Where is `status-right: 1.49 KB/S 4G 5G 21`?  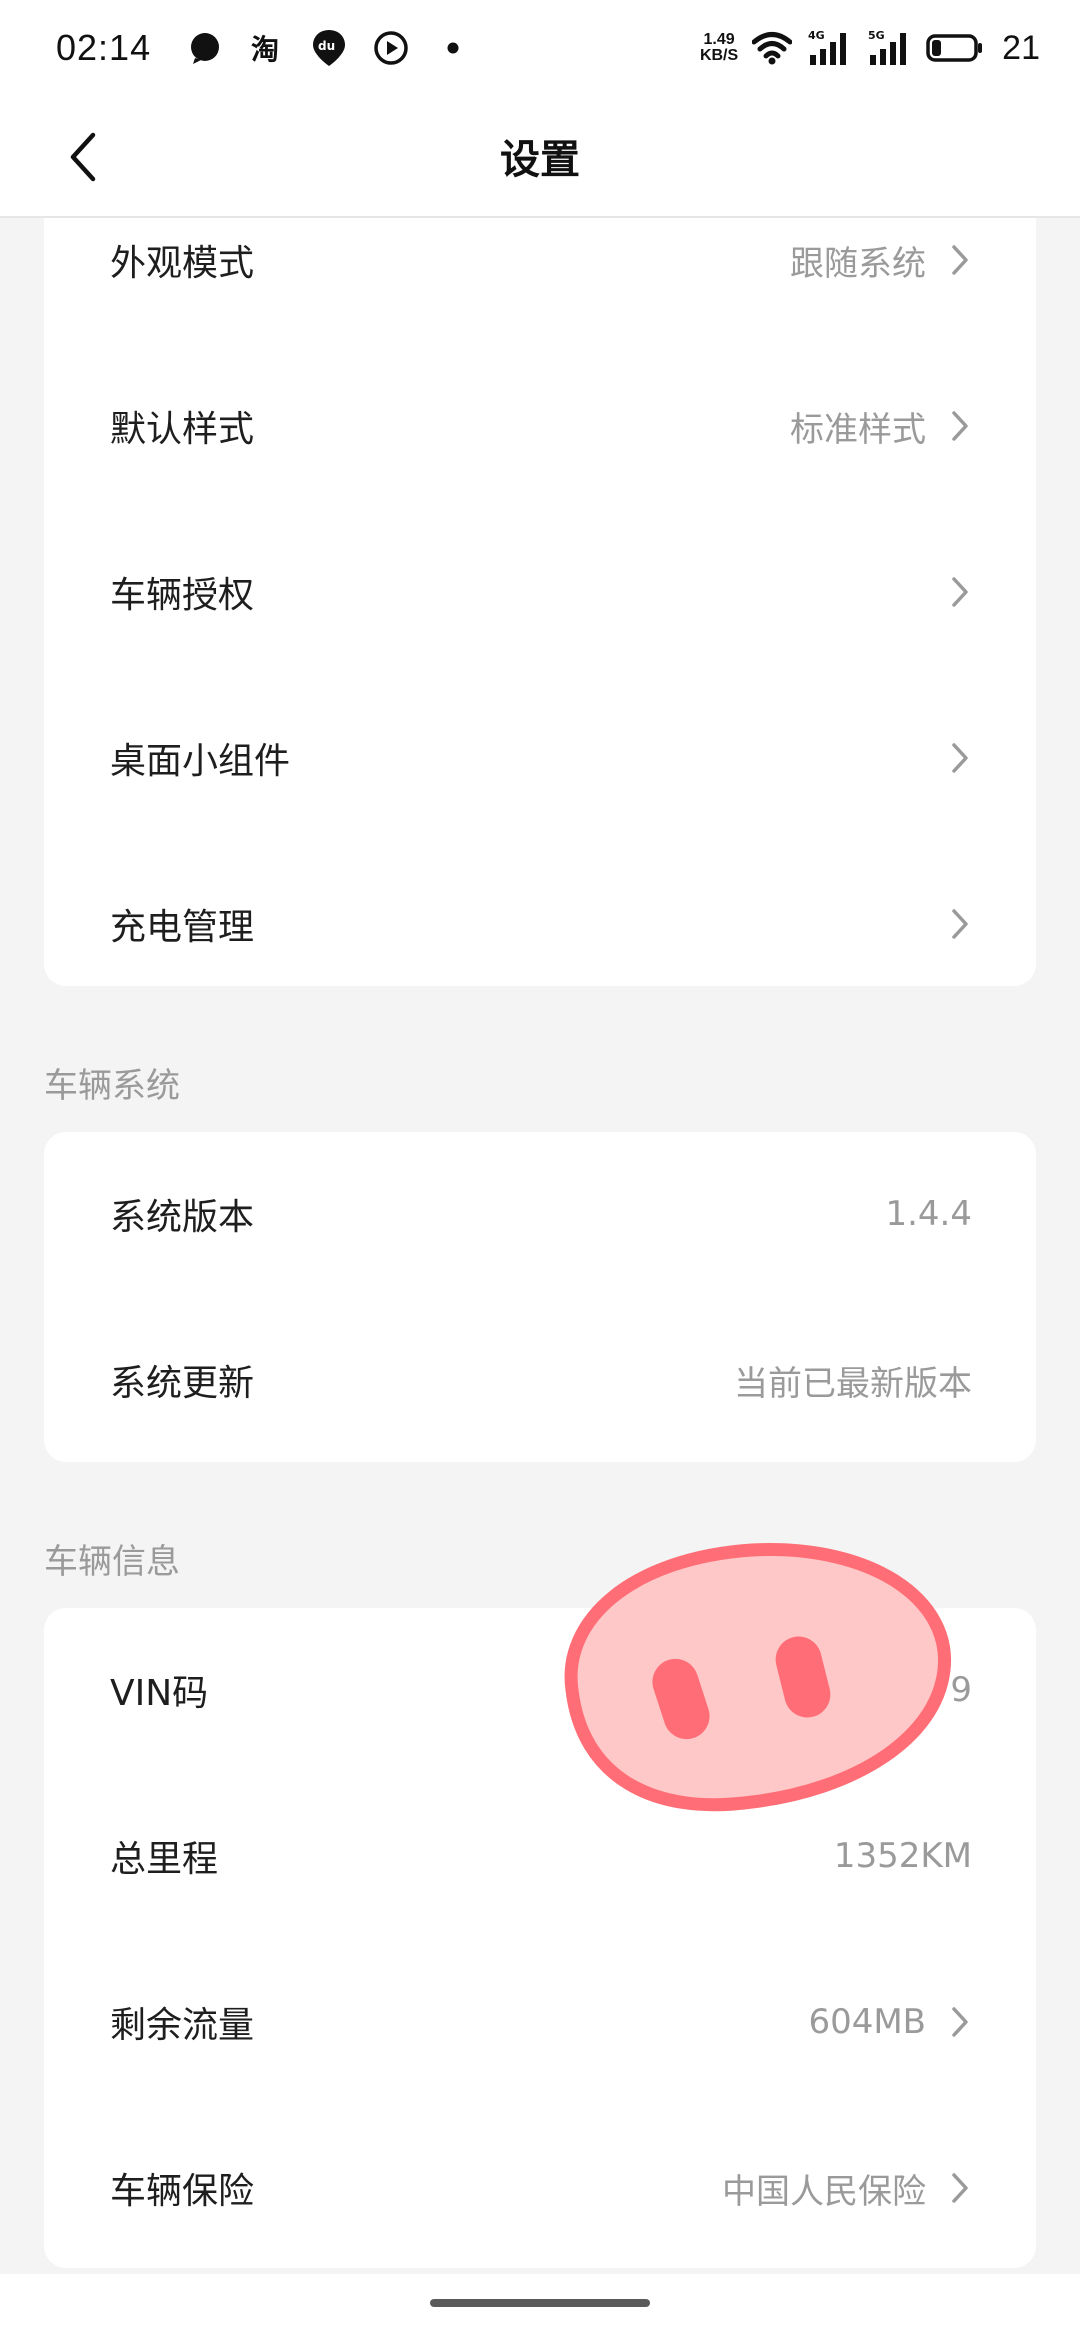 status-right: 1.49 KB/S 4G 5G 21 is located at coordinates (870, 48).